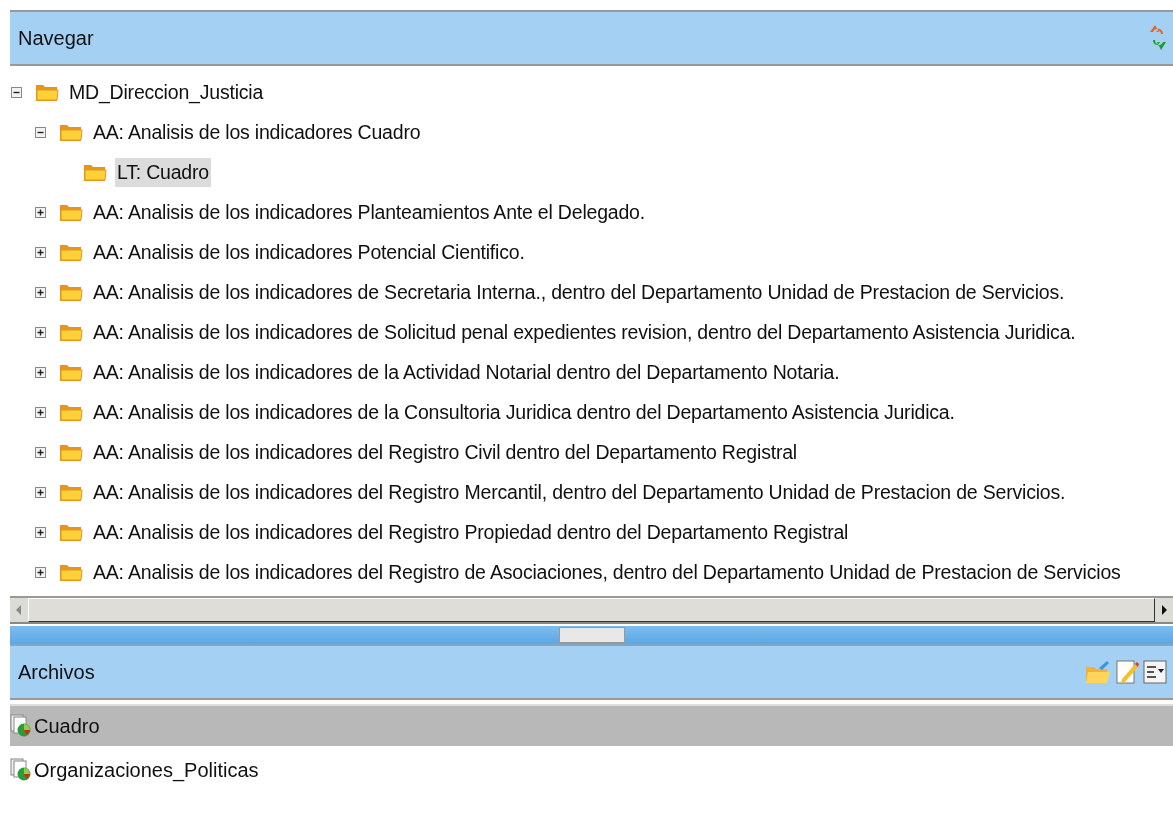 The image size is (1173, 814). Describe the element at coordinates (369, 212) in the screenshot. I see `tree-item: AA: Analisis de los indicadores Planteamientos Ante el Delegado.` at that location.